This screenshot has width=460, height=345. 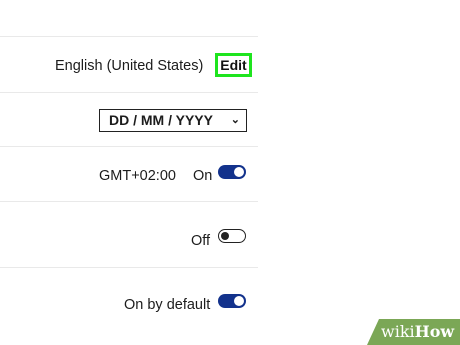 I want to click on date-format-value: DD / MM / YYYY, so click(x=161, y=120).